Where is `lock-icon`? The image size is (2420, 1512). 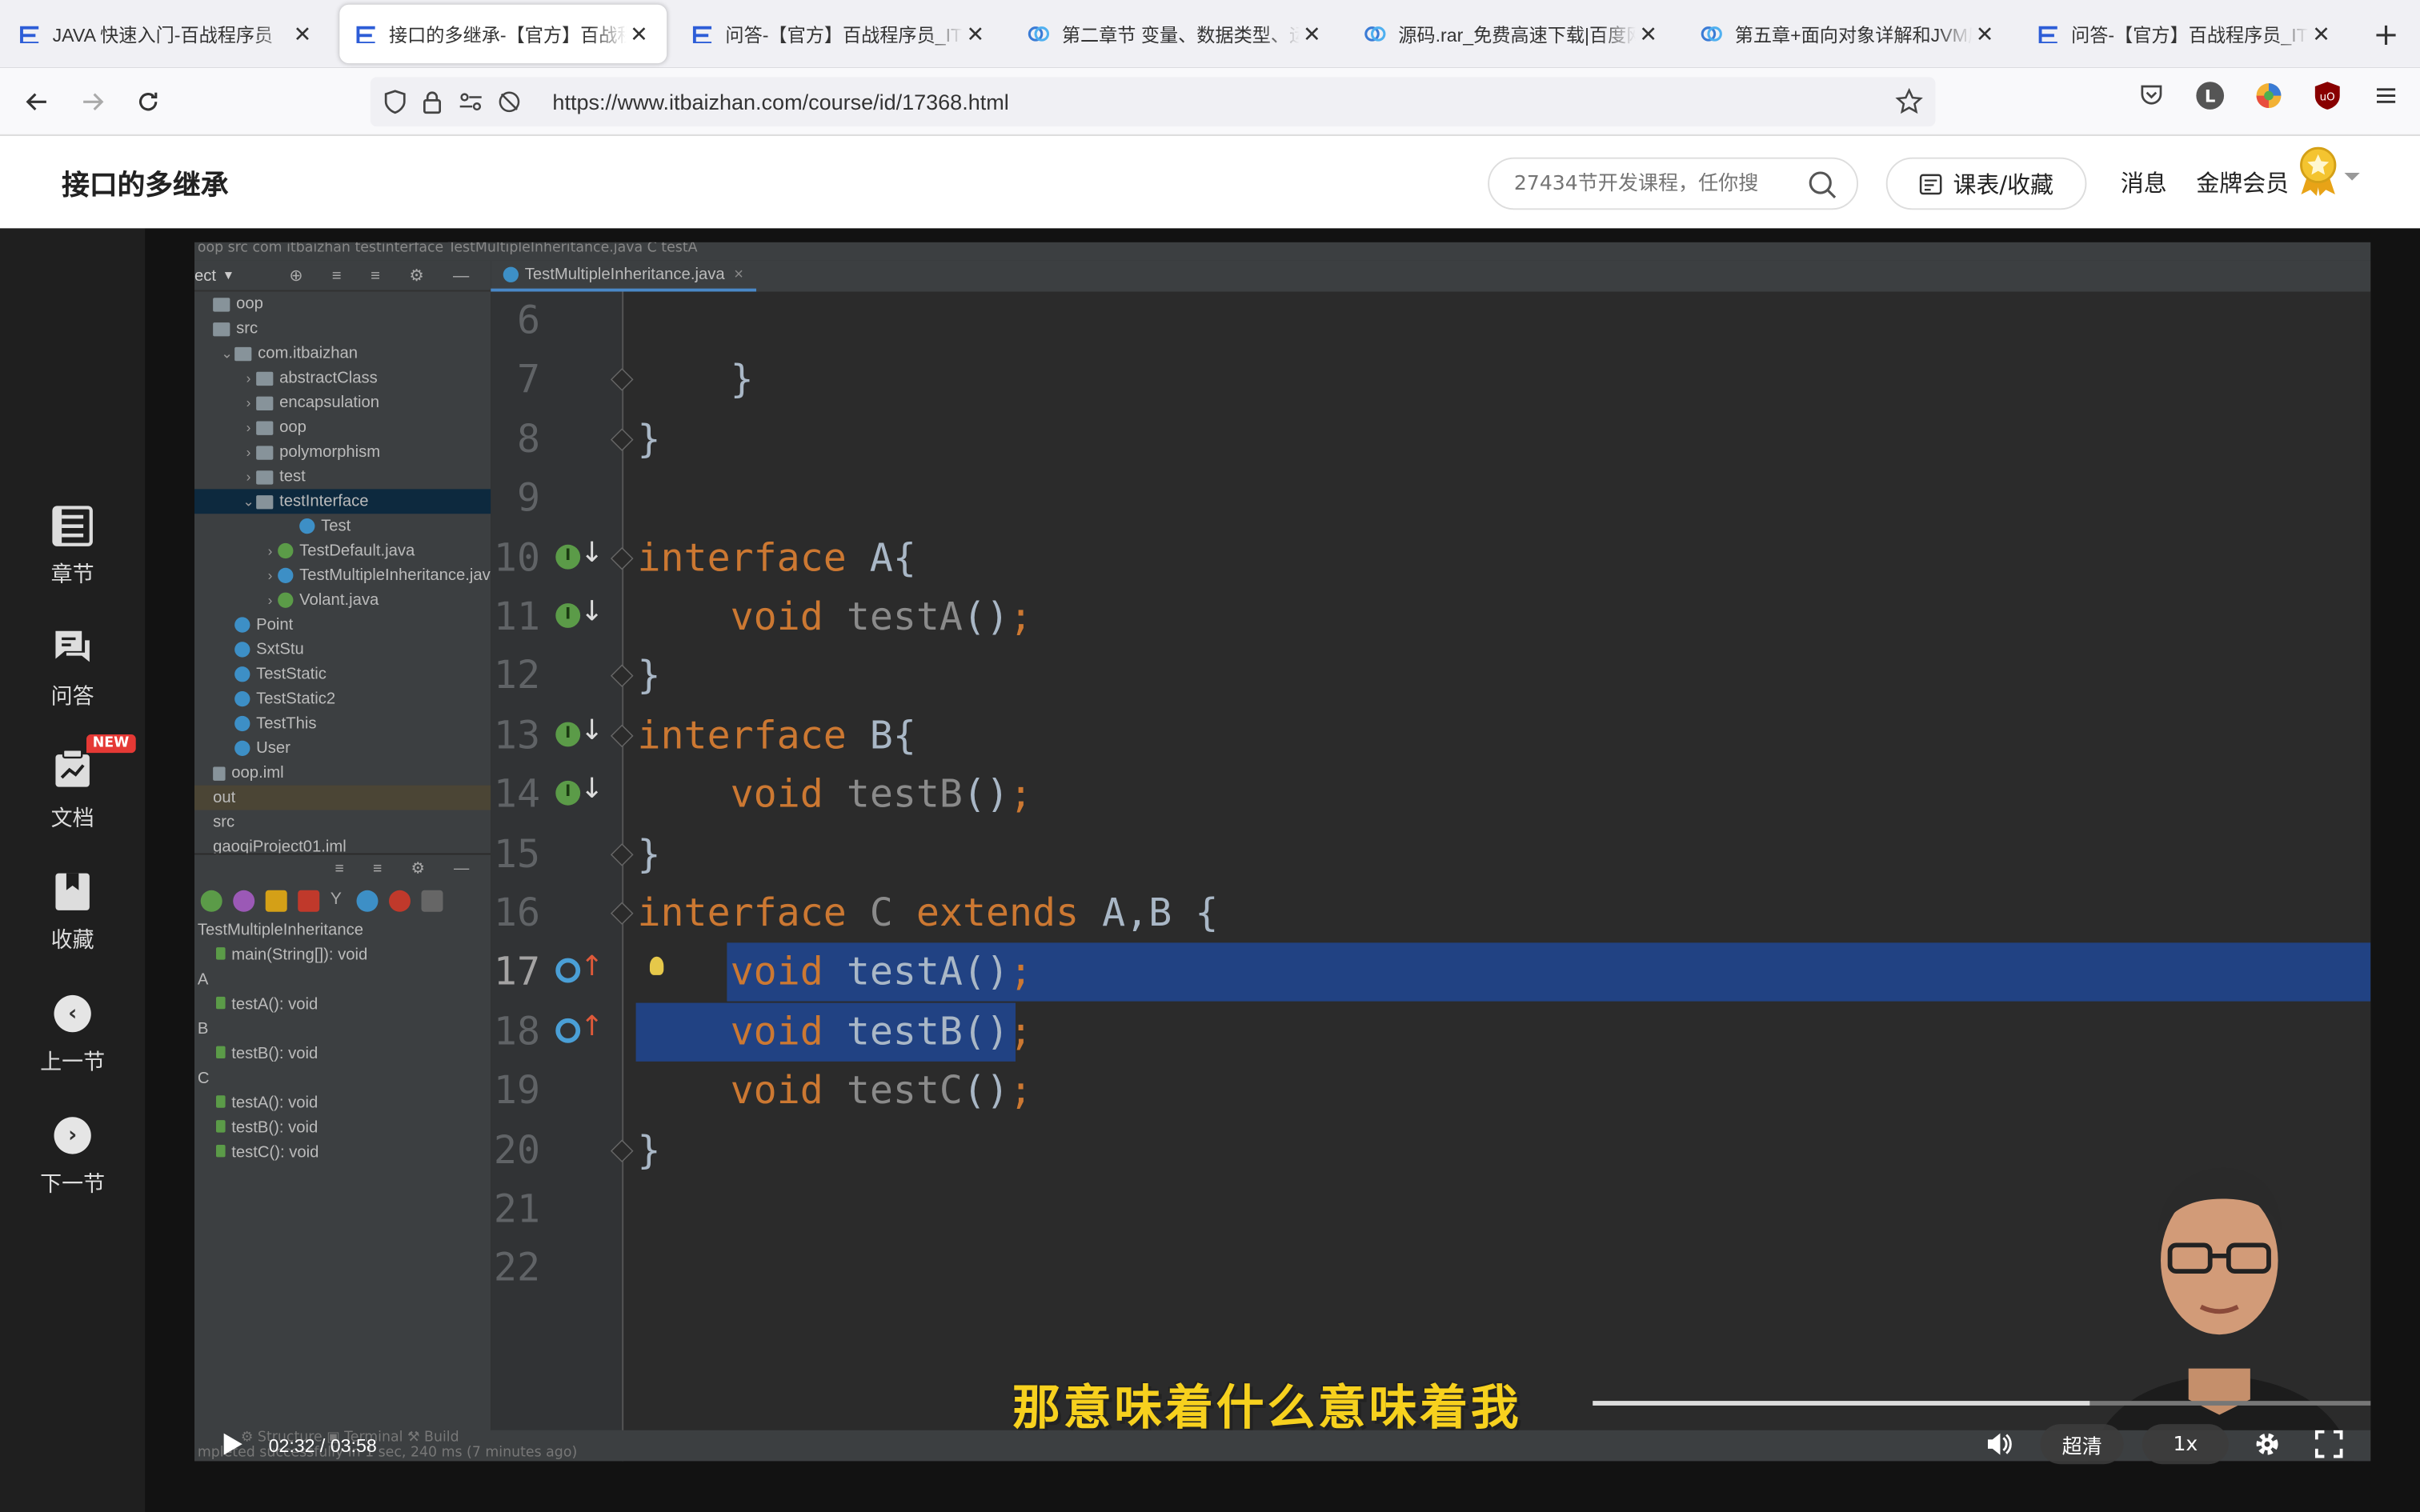 lock-icon is located at coordinates (432, 102).